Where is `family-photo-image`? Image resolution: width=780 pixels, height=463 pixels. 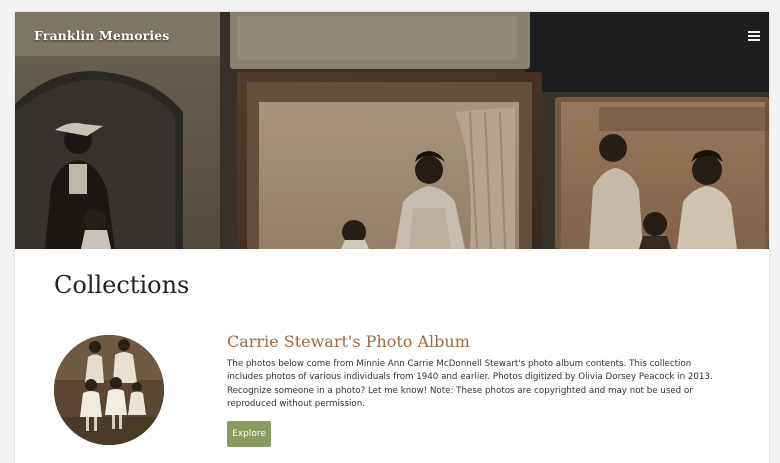
family-photo-image is located at coordinates (109, 390).